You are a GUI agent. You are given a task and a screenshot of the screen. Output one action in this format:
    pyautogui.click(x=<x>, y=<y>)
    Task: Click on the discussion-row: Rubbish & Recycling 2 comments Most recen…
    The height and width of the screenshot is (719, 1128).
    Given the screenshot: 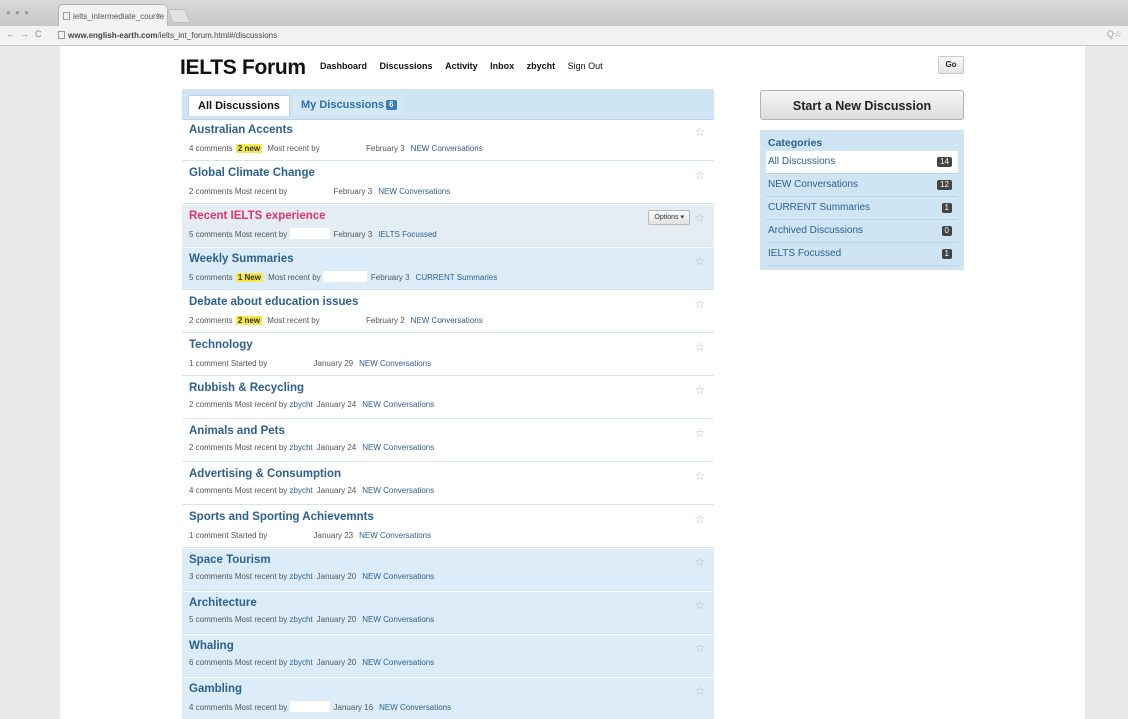 What is the action you would take?
    pyautogui.click(x=448, y=398)
    